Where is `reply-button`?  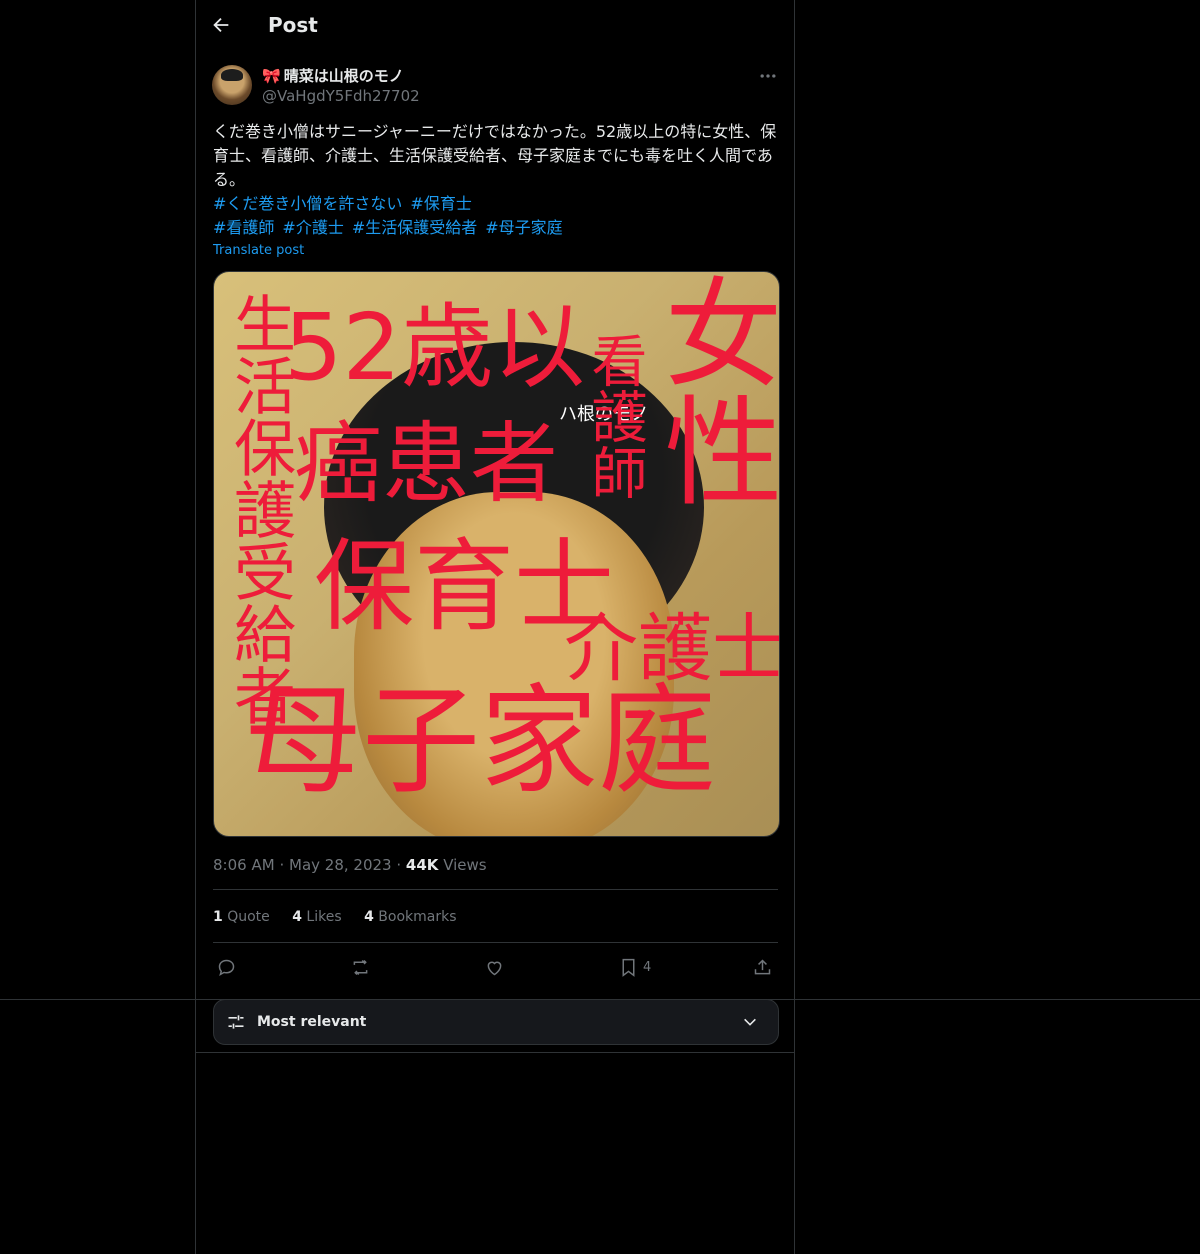
reply-button is located at coordinates (226, 967).